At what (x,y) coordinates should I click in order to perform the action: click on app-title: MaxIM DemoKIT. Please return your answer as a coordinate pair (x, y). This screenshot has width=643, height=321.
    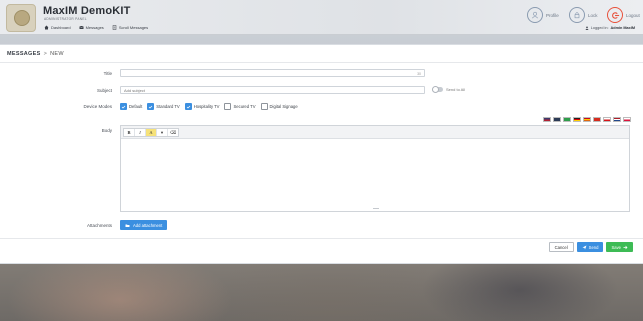
    Looking at the image, I should click on (87, 11).